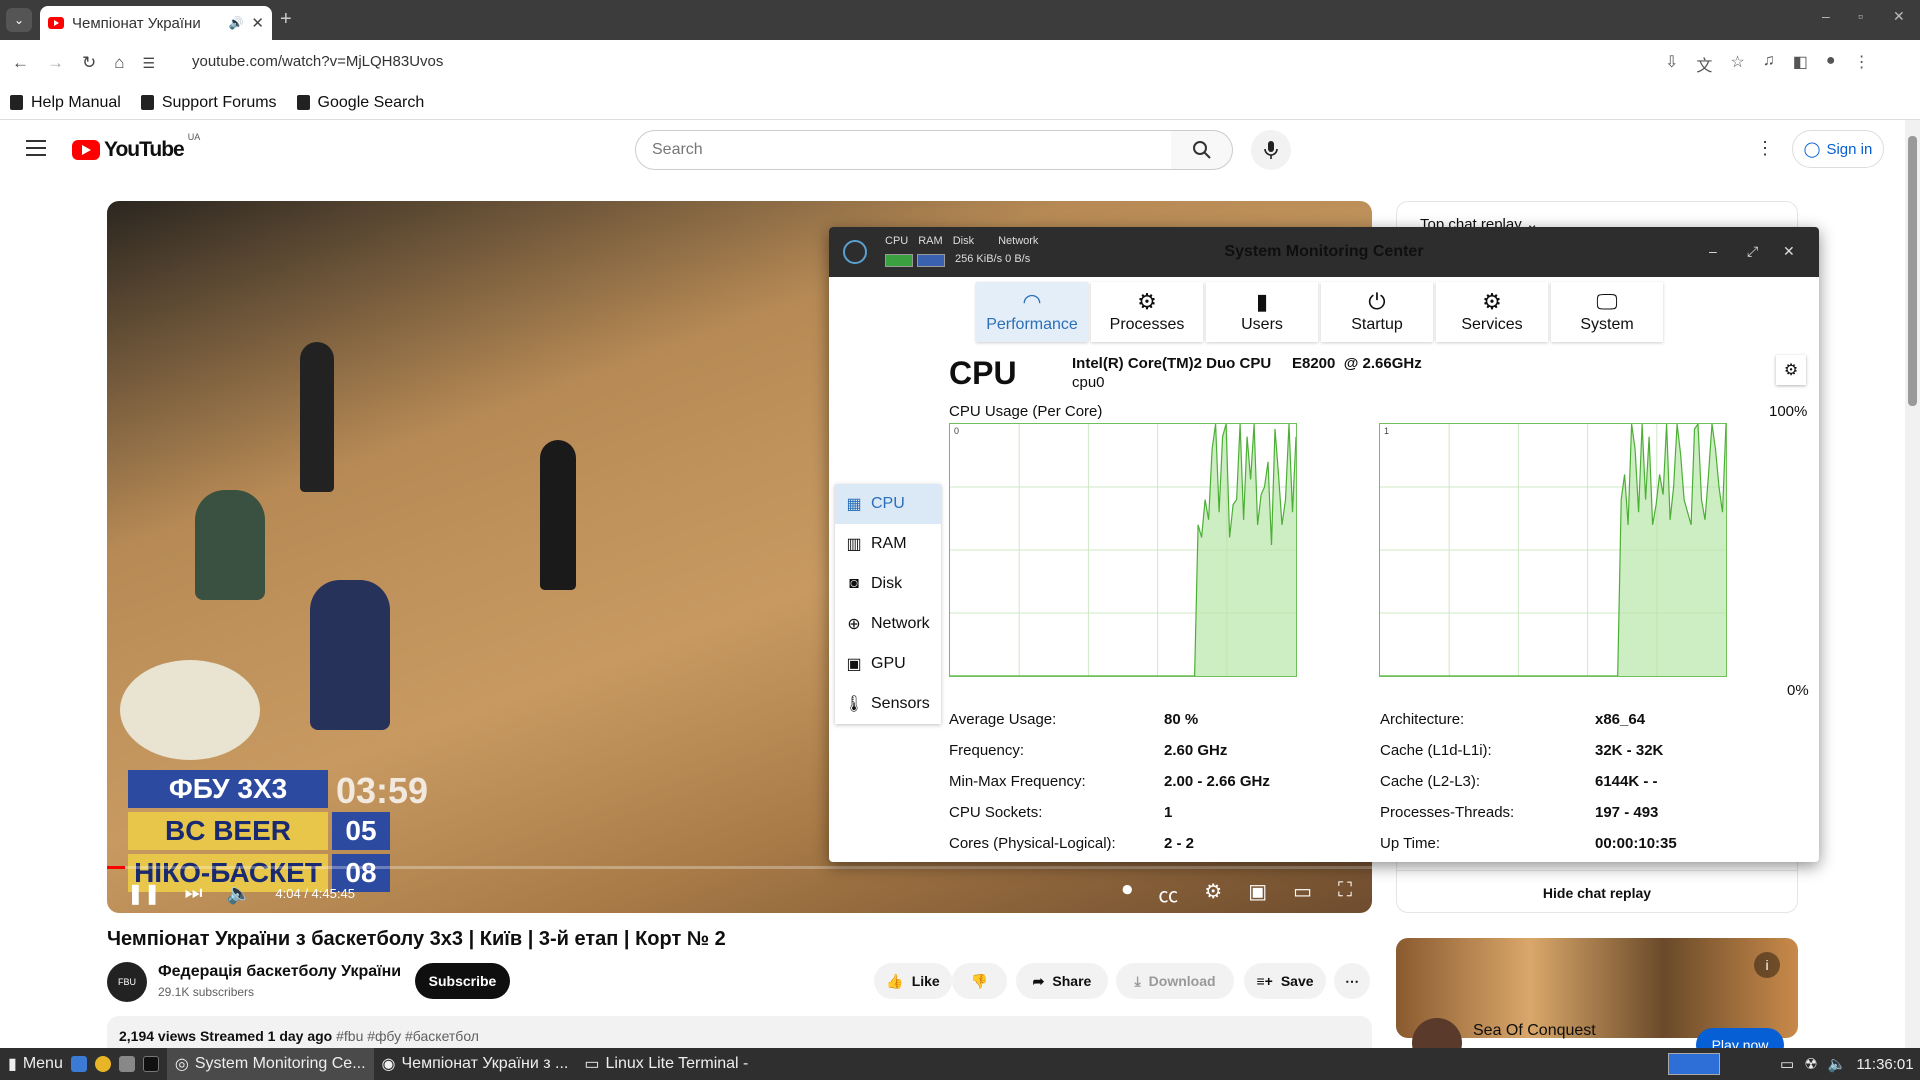  I want to click on ram-mini-bar, so click(931, 260).